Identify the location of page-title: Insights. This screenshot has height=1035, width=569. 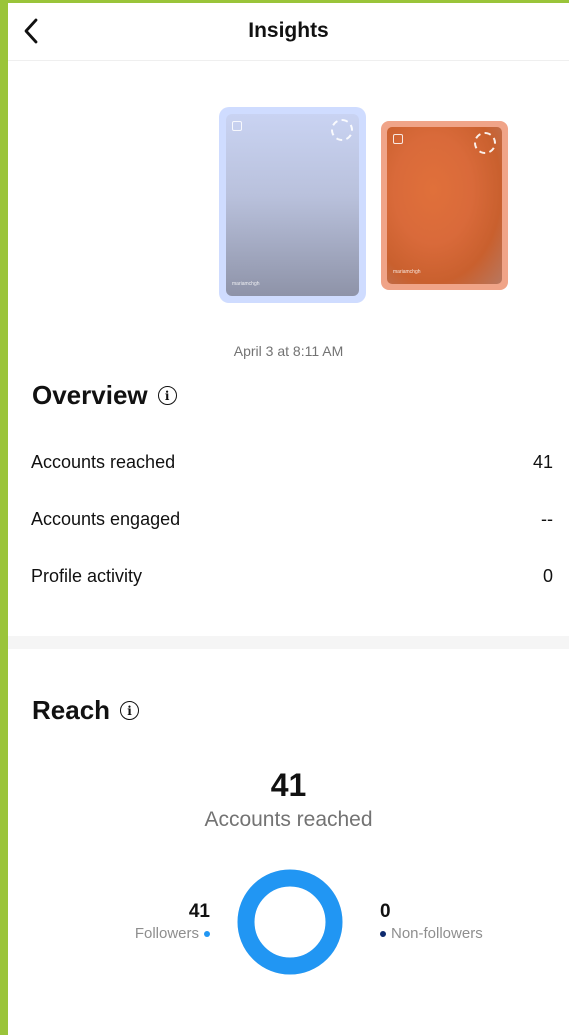
(288, 30).